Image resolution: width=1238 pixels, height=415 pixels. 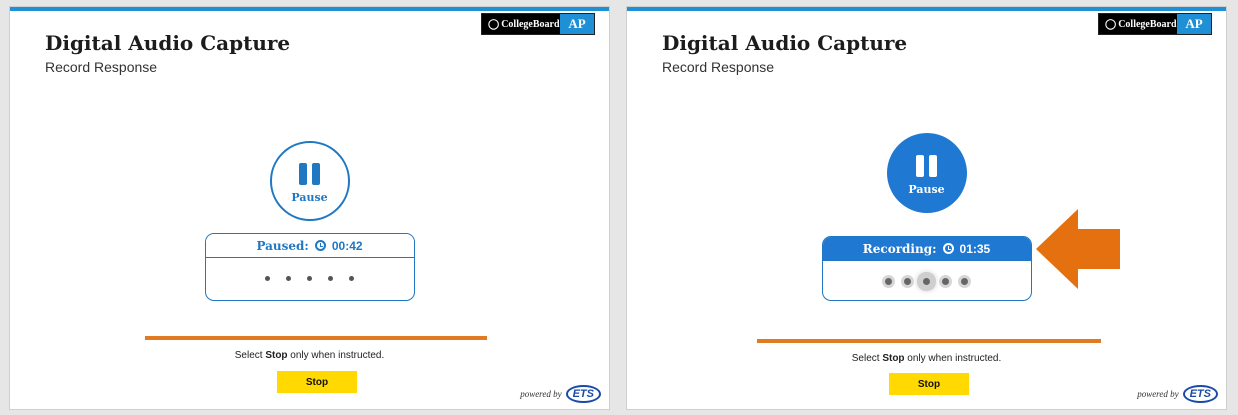 I want to click on level-dot-active, so click(x=926, y=281).